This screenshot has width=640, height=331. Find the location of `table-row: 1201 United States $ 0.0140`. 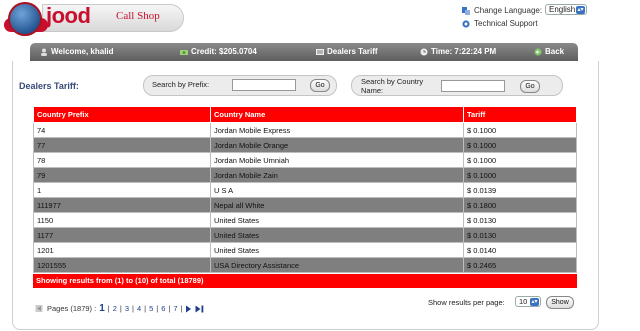

table-row: 1201 United States $ 0.0140 is located at coordinates (305, 250).